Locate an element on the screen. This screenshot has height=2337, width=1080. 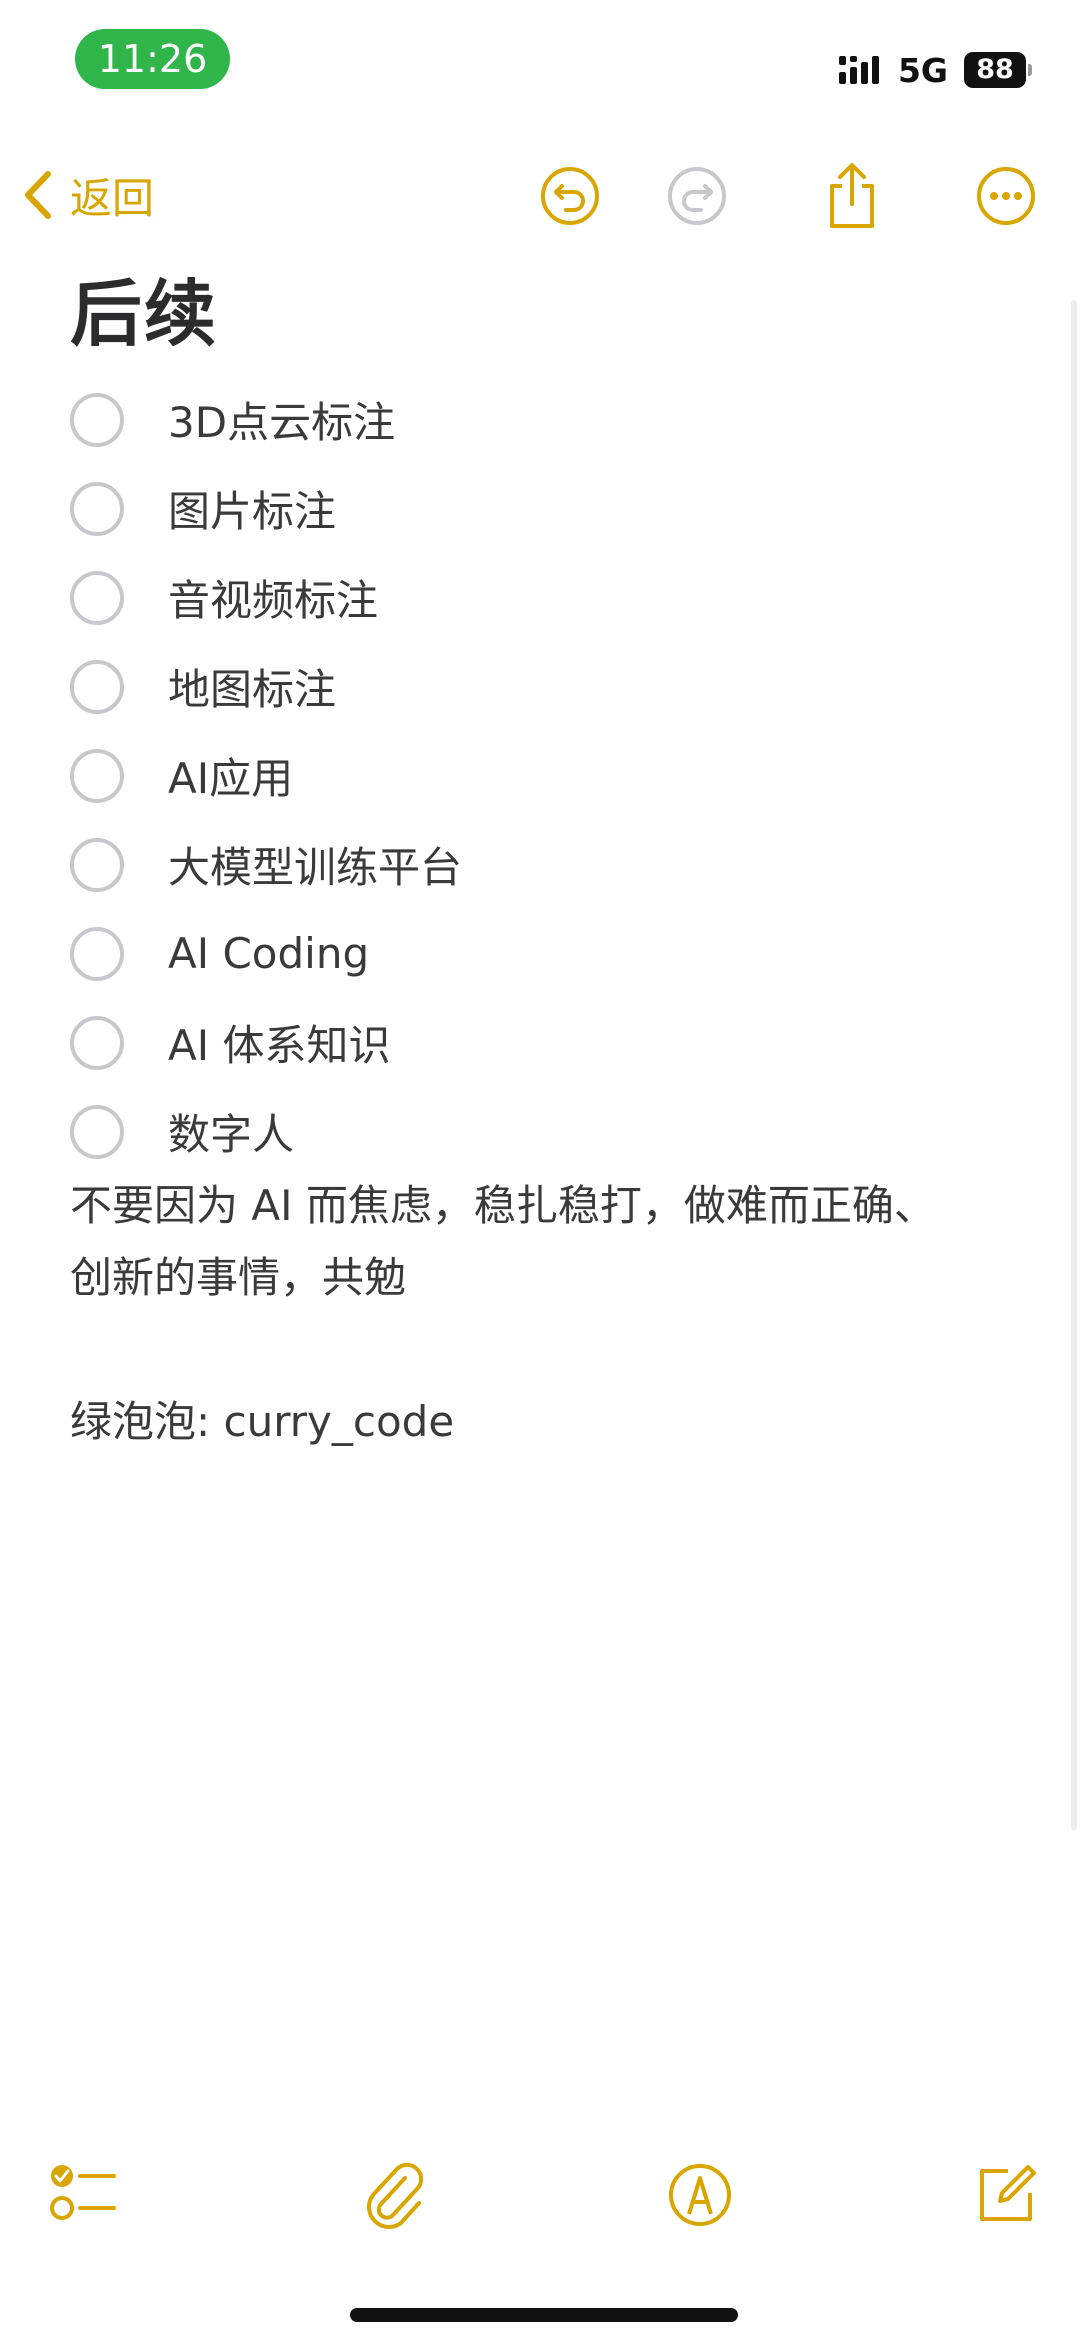
status-time: 11:26 is located at coordinates (152, 59).